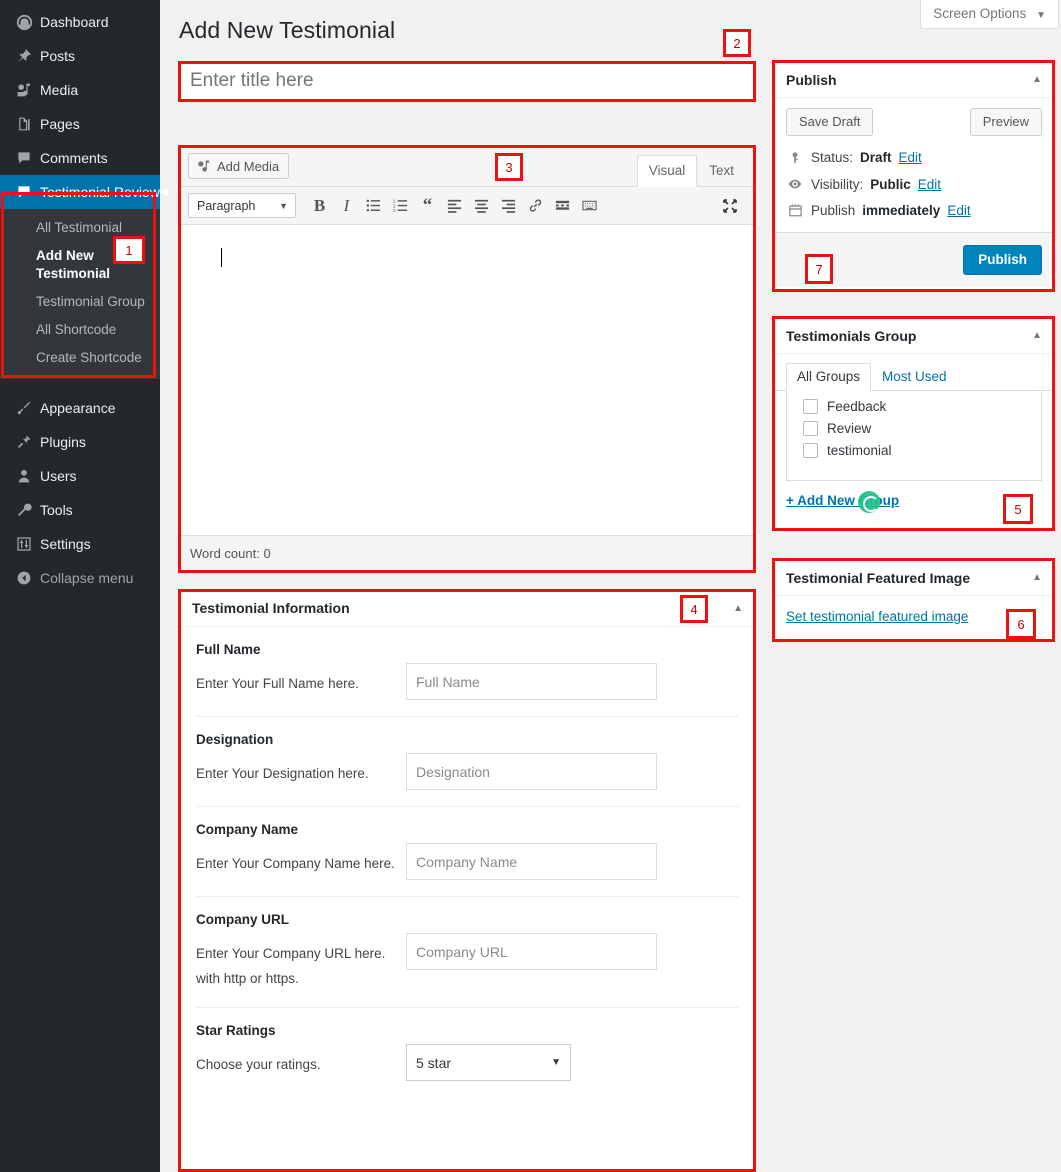 The image size is (1061, 1172). Describe the element at coordinates (901, 210) in the screenshot. I see `publish-date-value: immediately` at that location.